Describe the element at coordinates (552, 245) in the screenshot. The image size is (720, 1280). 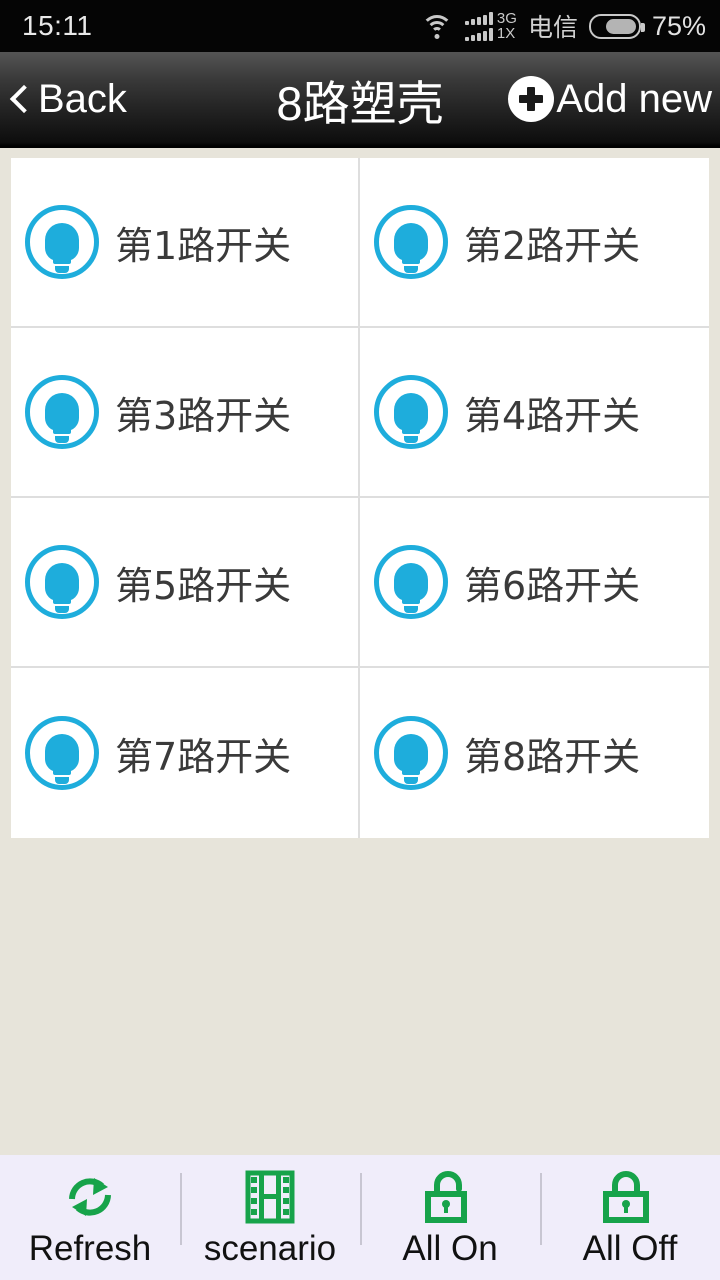
I see `switch-label: 第2路开关` at that location.